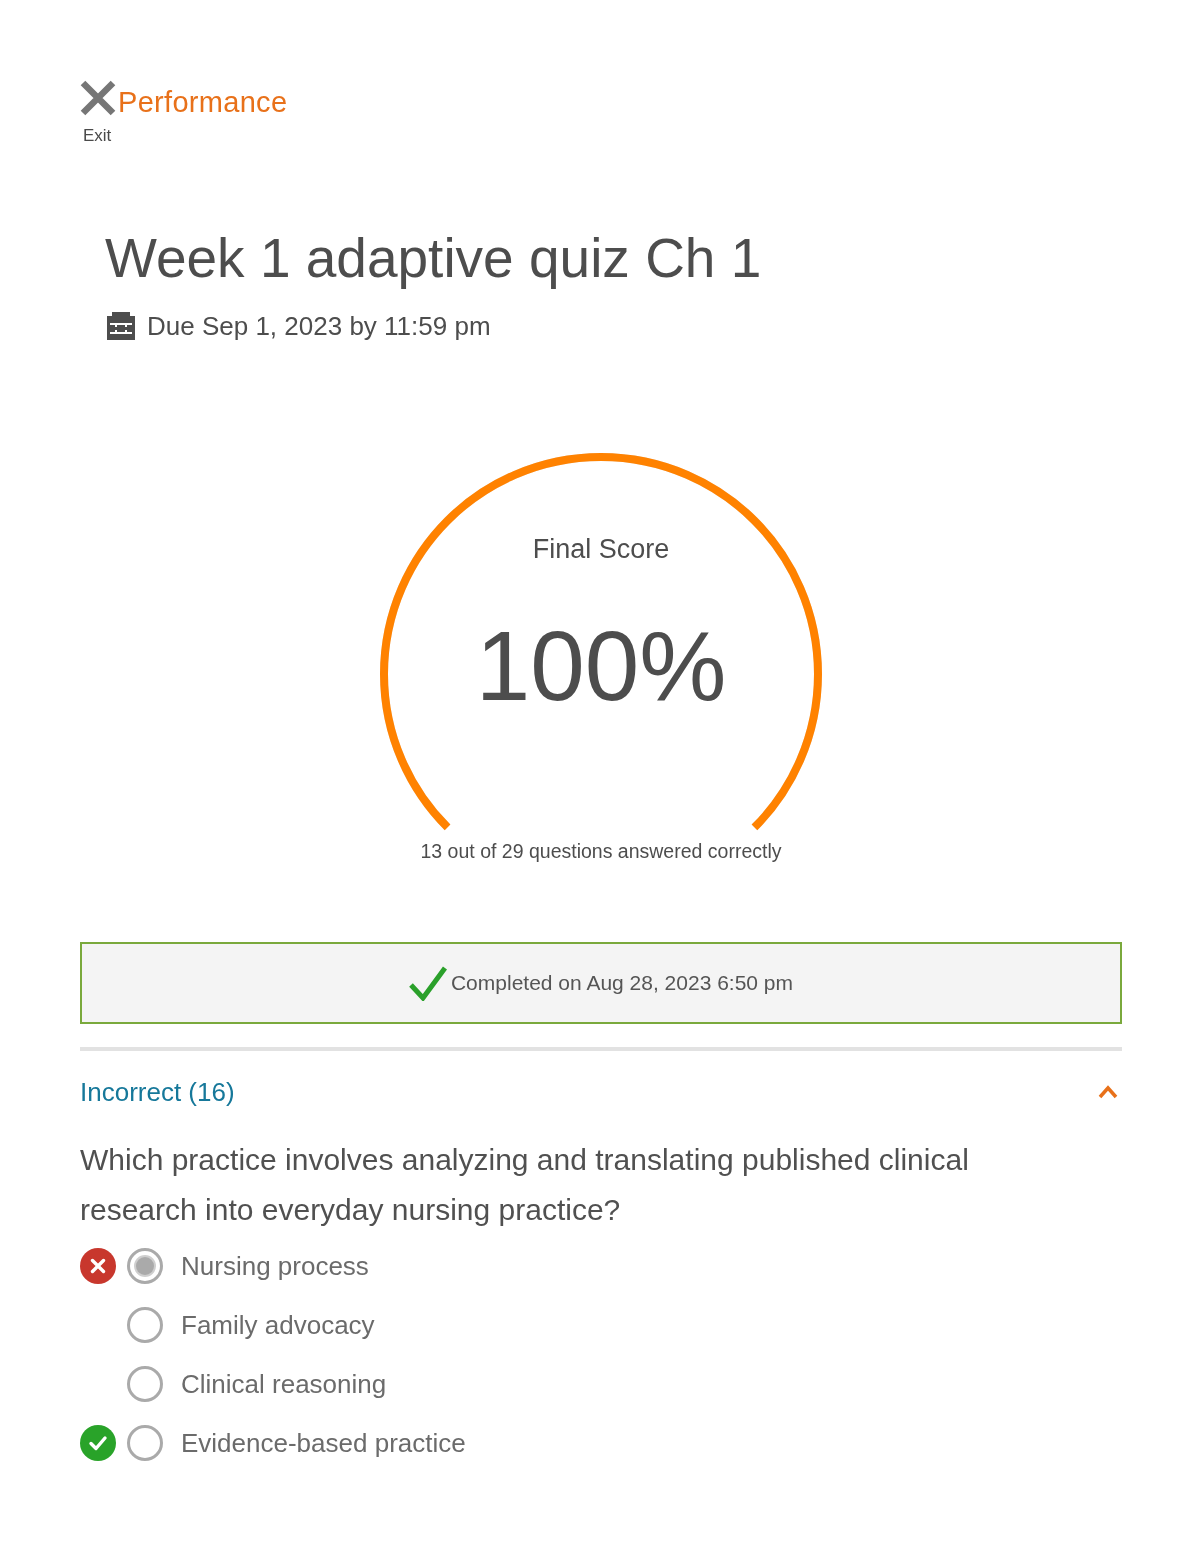 The width and height of the screenshot is (1200, 1553). I want to click on exit-button: Exit, so click(98, 113).